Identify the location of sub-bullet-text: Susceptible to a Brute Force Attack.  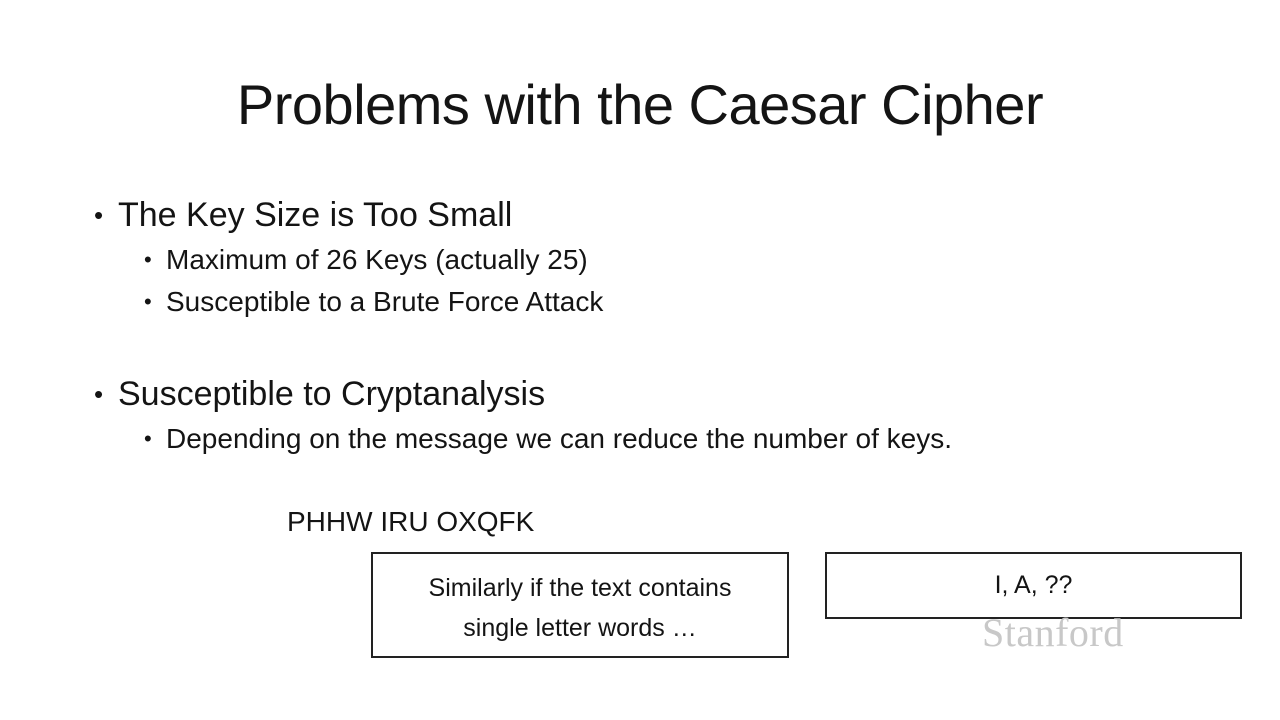
(385, 301).